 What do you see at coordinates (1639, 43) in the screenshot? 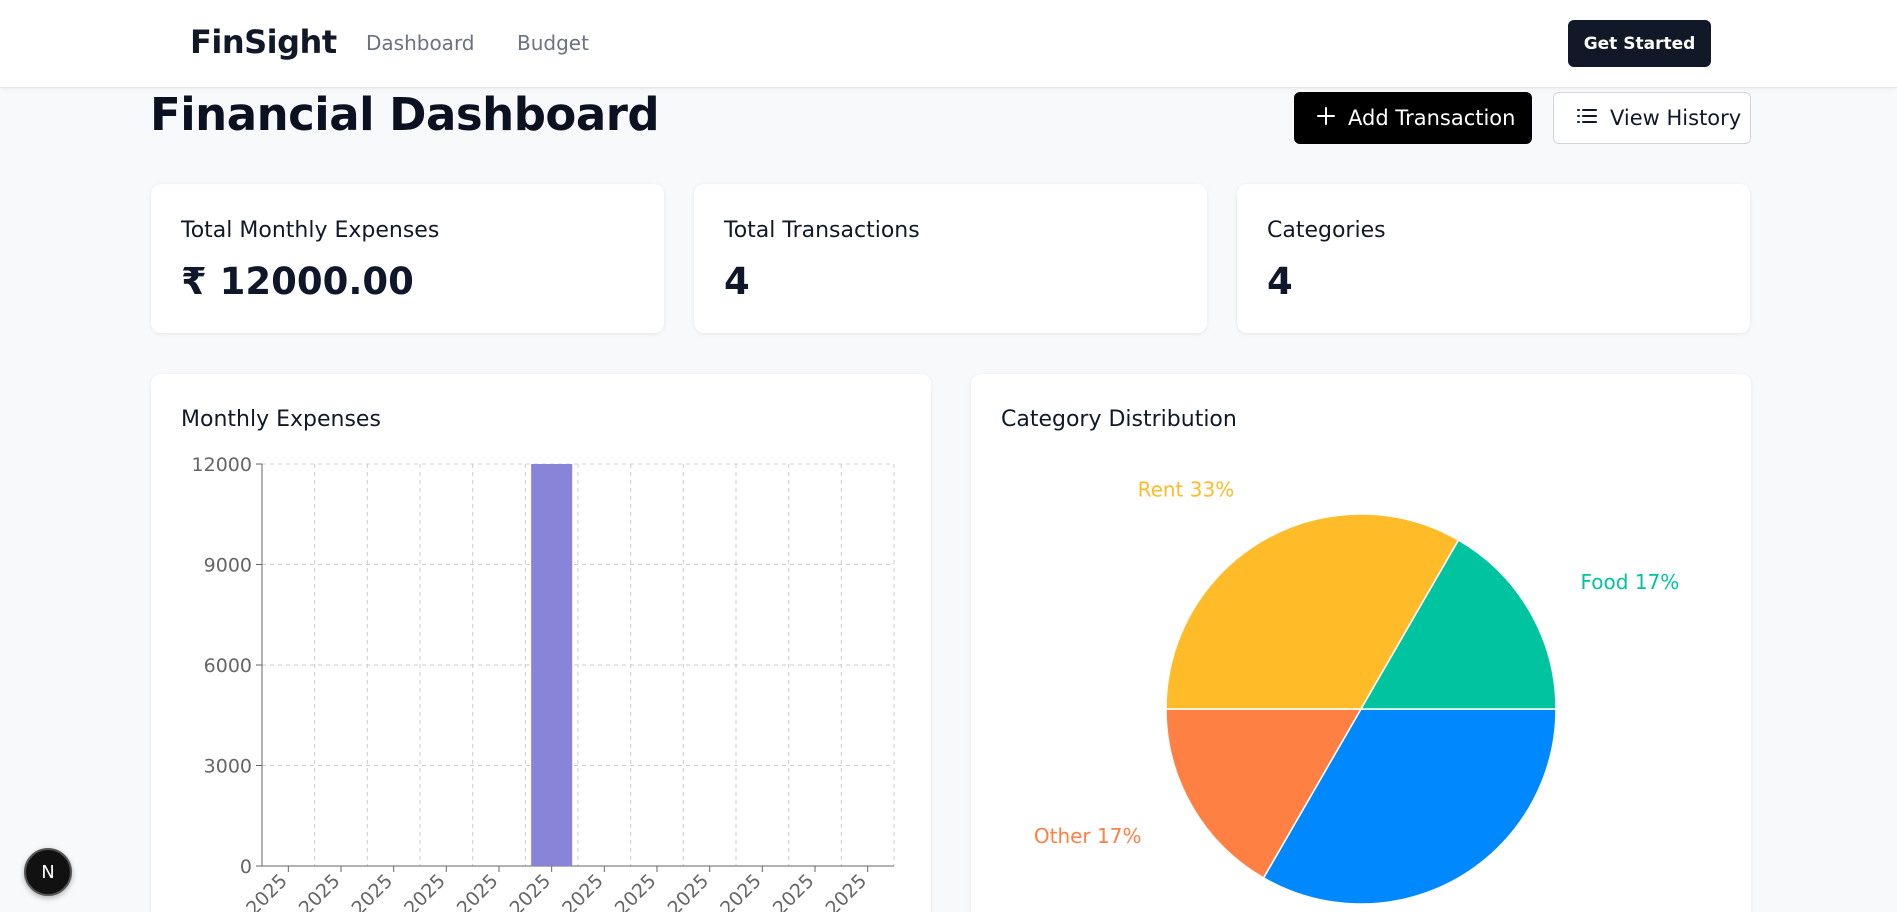
I see `get-started-button: Get Started` at bounding box center [1639, 43].